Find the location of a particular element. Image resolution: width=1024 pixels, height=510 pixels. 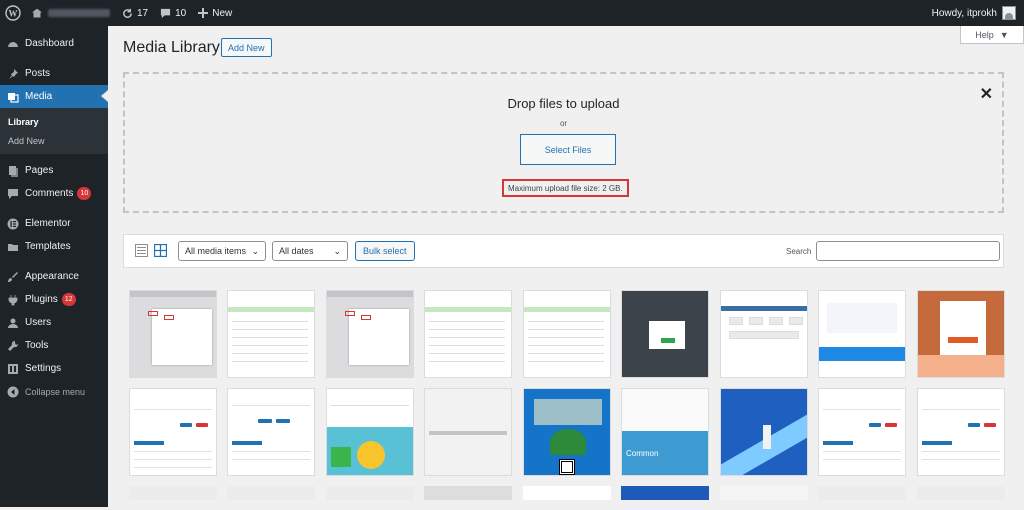

site-name-link is located at coordinates (71, 13).